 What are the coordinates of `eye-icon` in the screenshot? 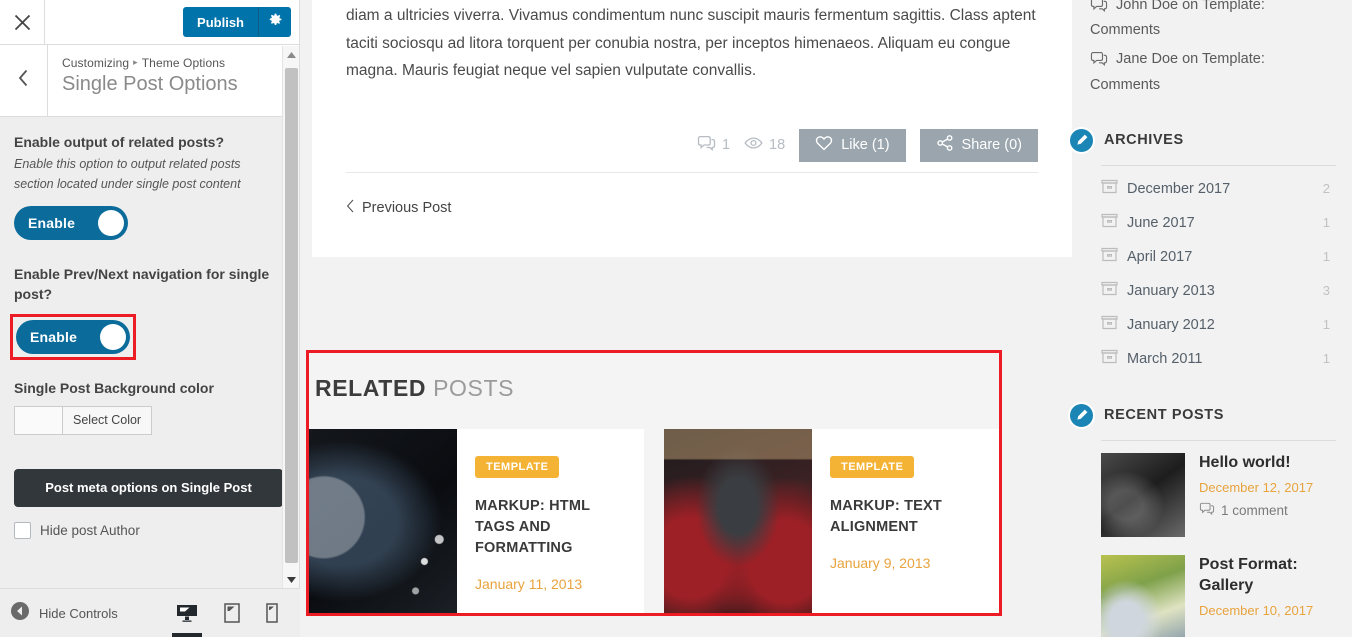 It's located at (753, 145).